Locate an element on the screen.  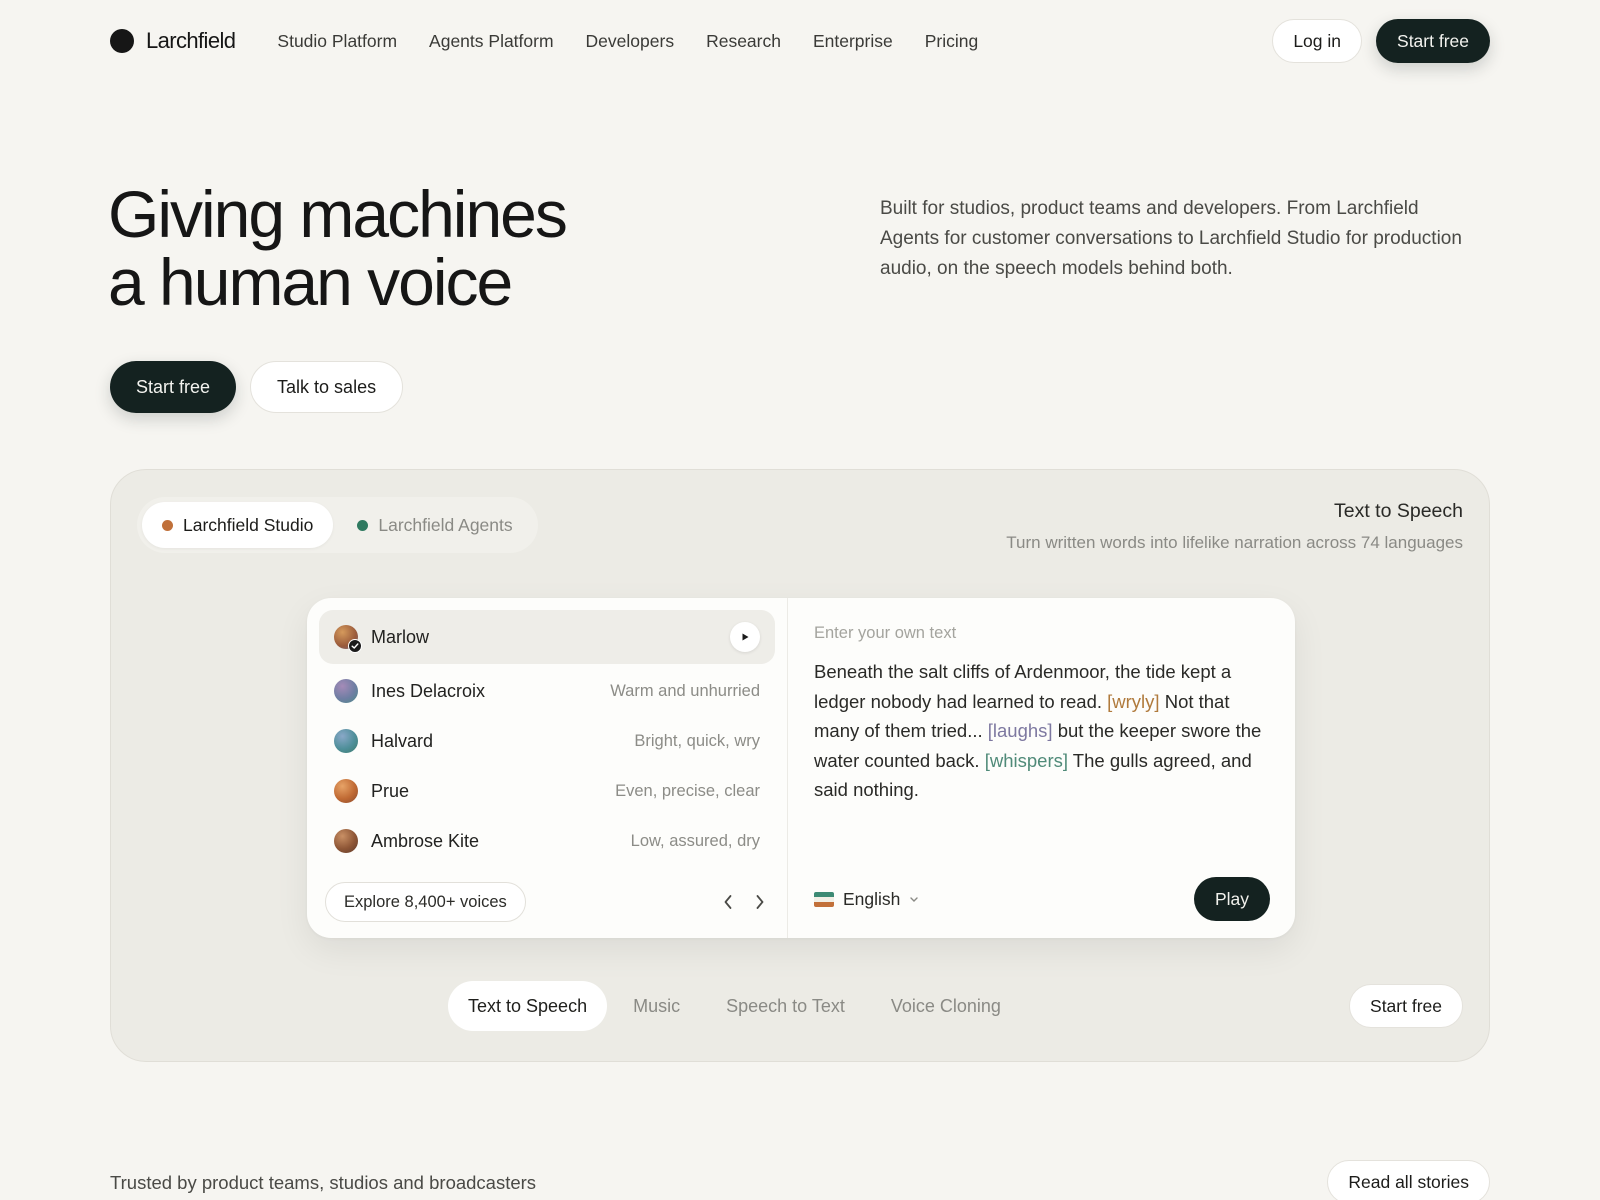
hero-title-line-1: Giving machines is located at coordinates (338, 214).